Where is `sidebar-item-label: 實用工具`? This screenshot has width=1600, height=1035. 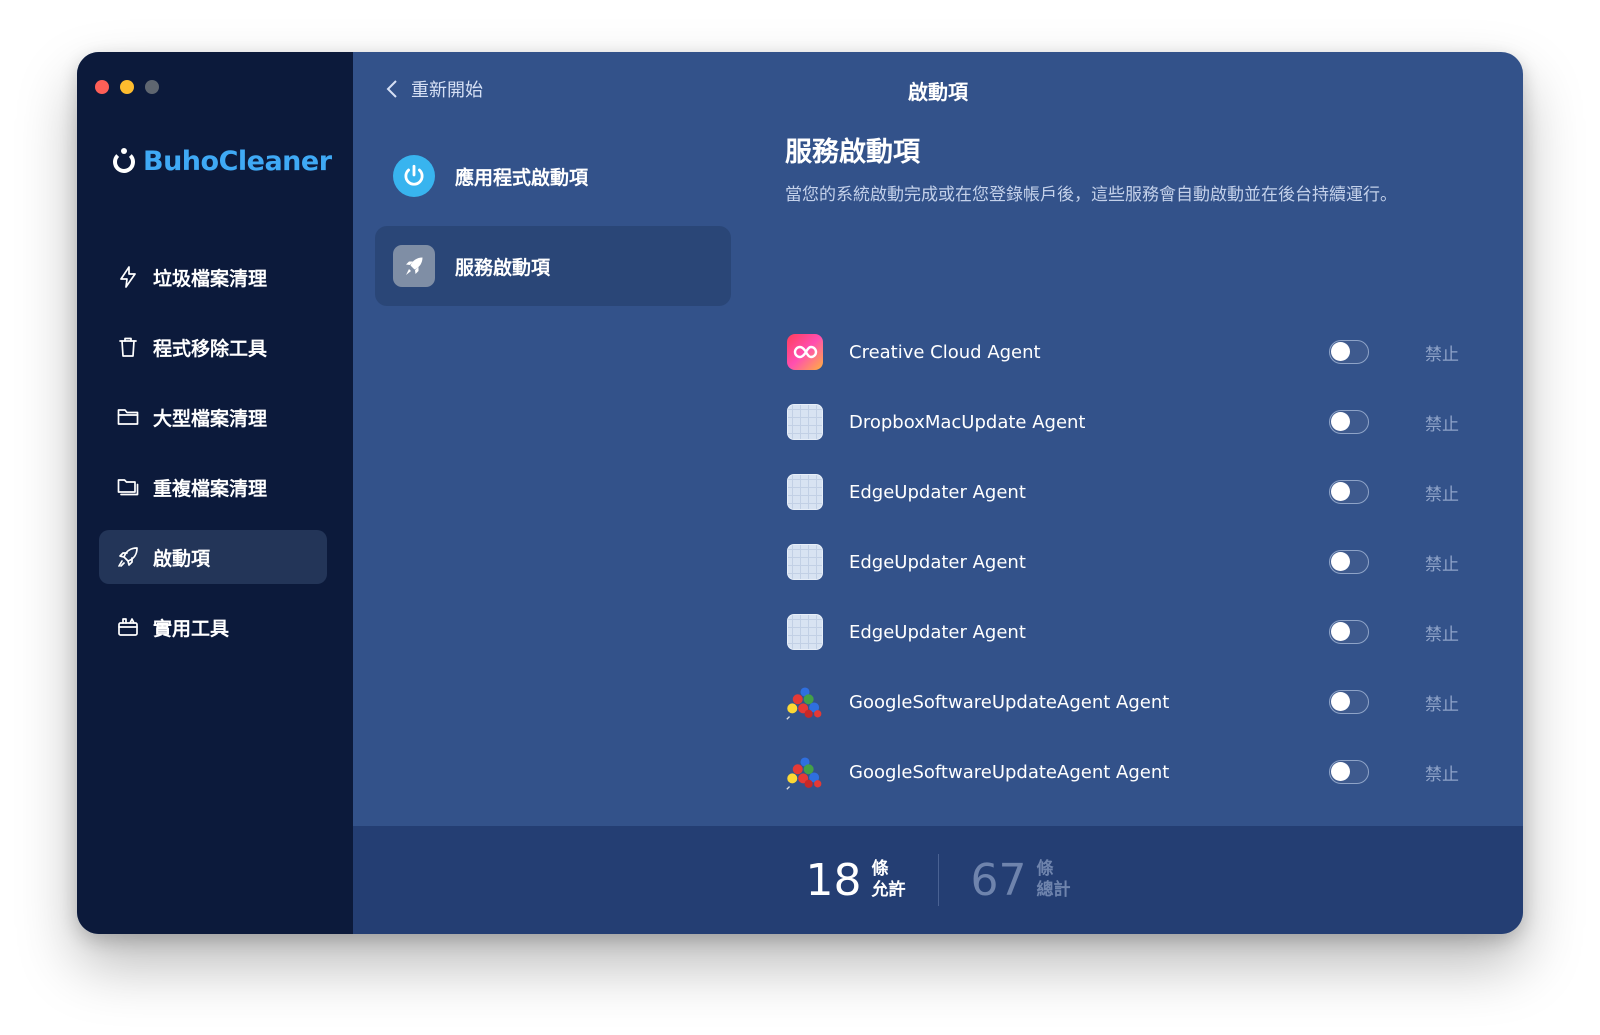 sidebar-item-label: 實用工具 is located at coordinates (191, 628).